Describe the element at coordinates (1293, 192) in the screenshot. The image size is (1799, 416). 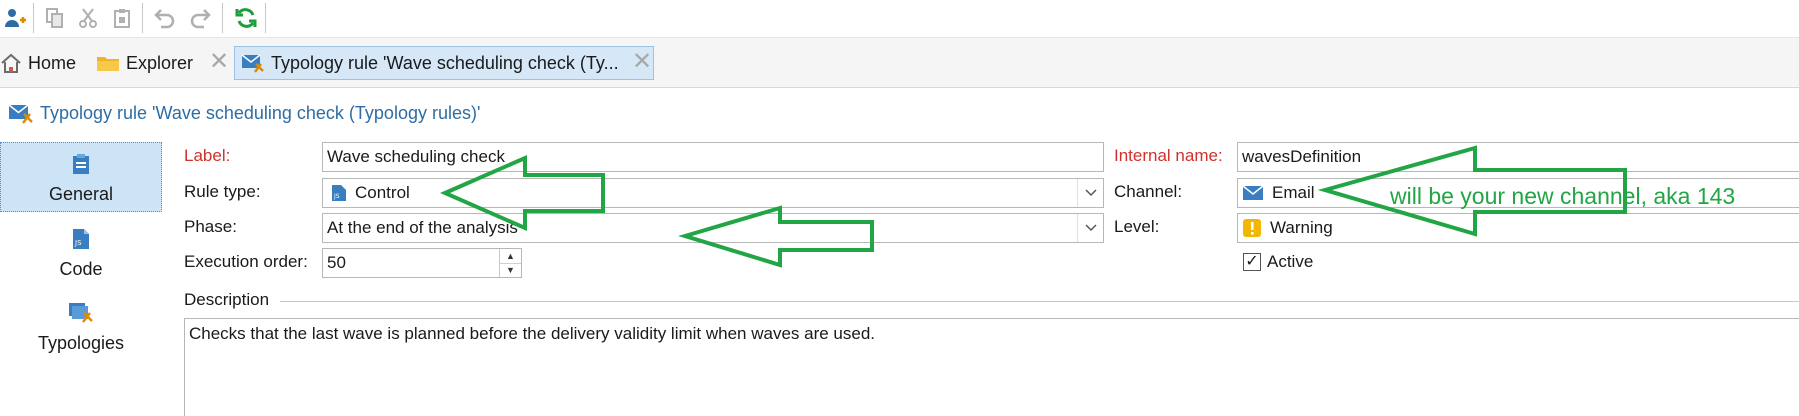
I see `channel-value: Email` at that location.